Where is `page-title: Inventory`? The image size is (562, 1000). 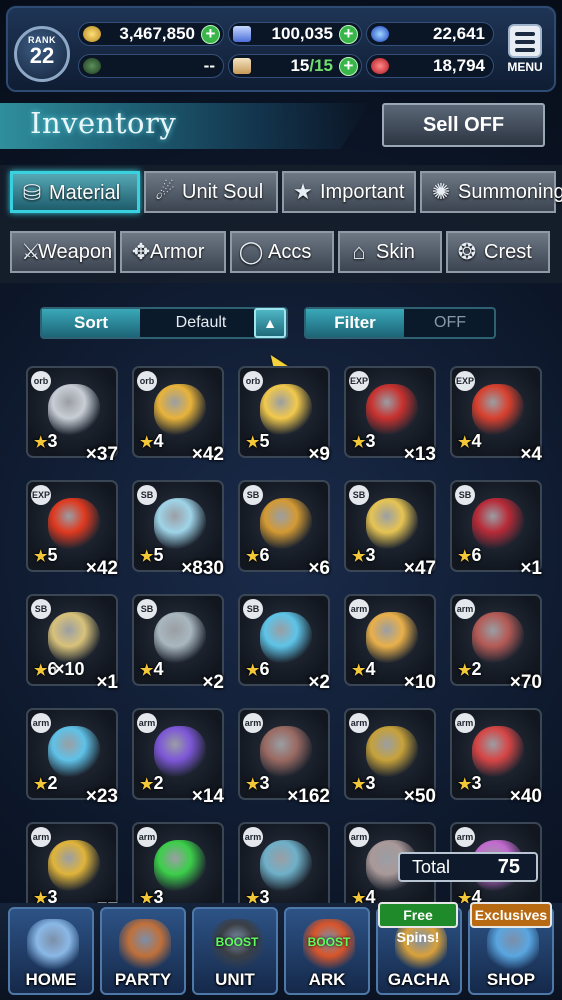 page-title: Inventory is located at coordinates (103, 123).